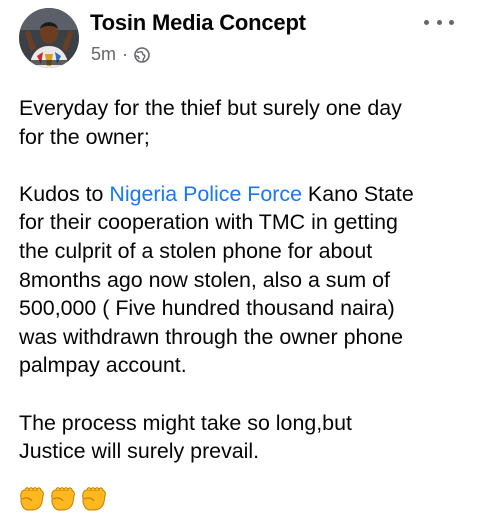 The image size is (479, 525). What do you see at coordinates (103, 54) in the screenshot?
I see `post-timestamp: 5m` at bounding box center [103, 54].